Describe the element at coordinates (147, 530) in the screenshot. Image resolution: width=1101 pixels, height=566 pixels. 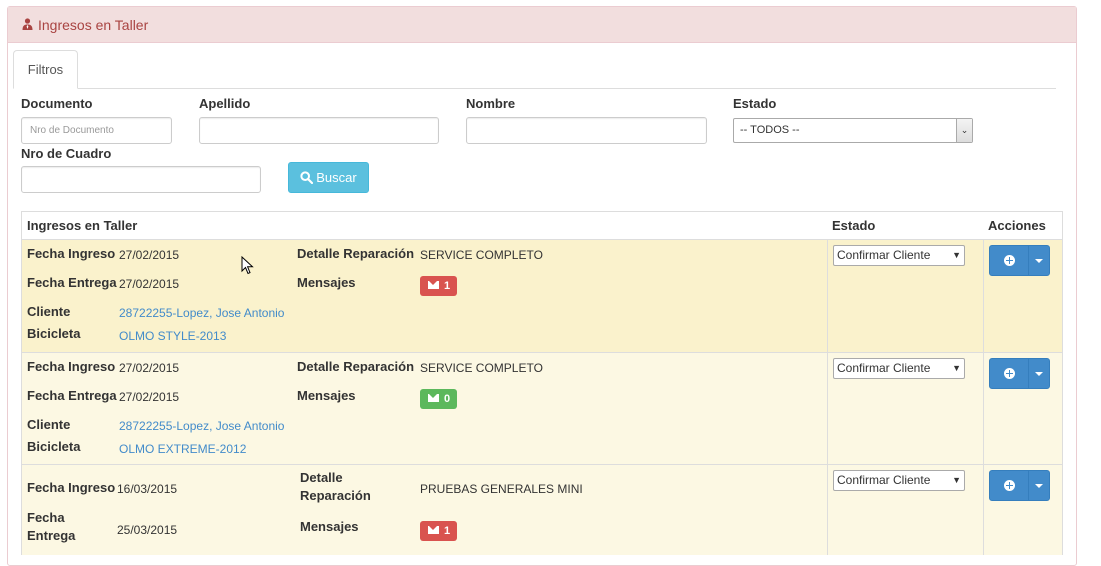
I see `fecha-entrega-value: 25/03/2015` at that location.